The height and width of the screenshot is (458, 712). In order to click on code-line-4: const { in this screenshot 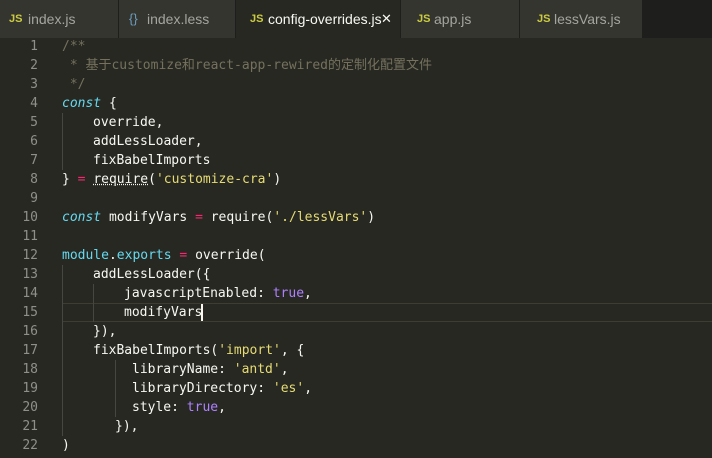, I will do `click(89, 103)`.